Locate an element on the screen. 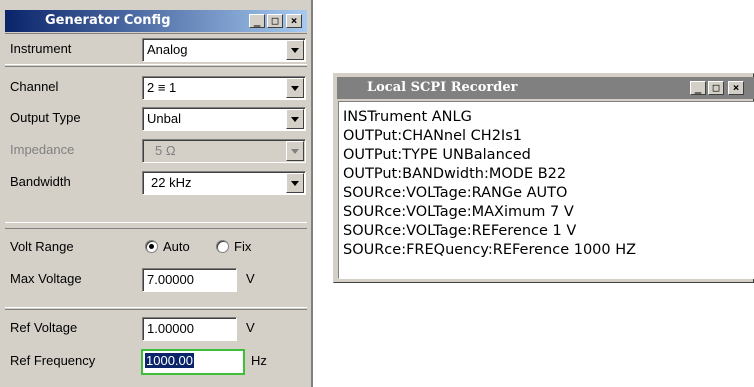  channel-dropdown-button is located at coordinates (295, 88).